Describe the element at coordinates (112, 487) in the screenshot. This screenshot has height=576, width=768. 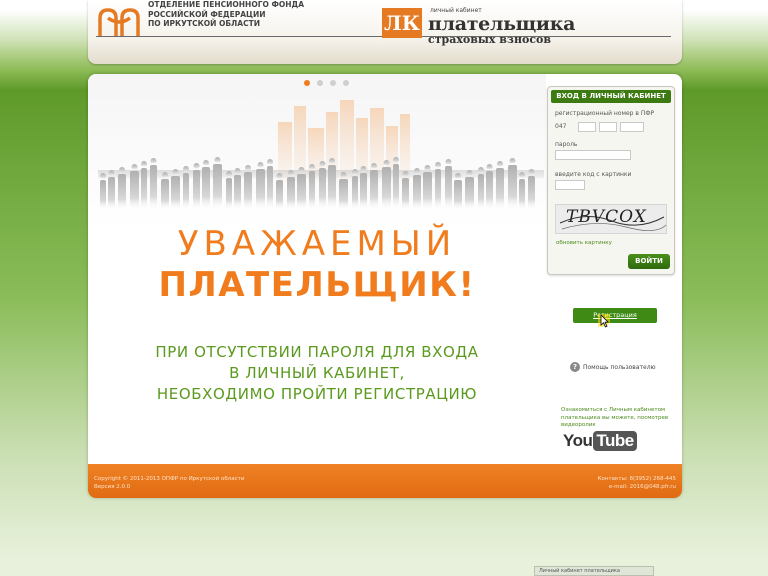
I see `footer-left-line-2: Версия 2.0.0` at that location.